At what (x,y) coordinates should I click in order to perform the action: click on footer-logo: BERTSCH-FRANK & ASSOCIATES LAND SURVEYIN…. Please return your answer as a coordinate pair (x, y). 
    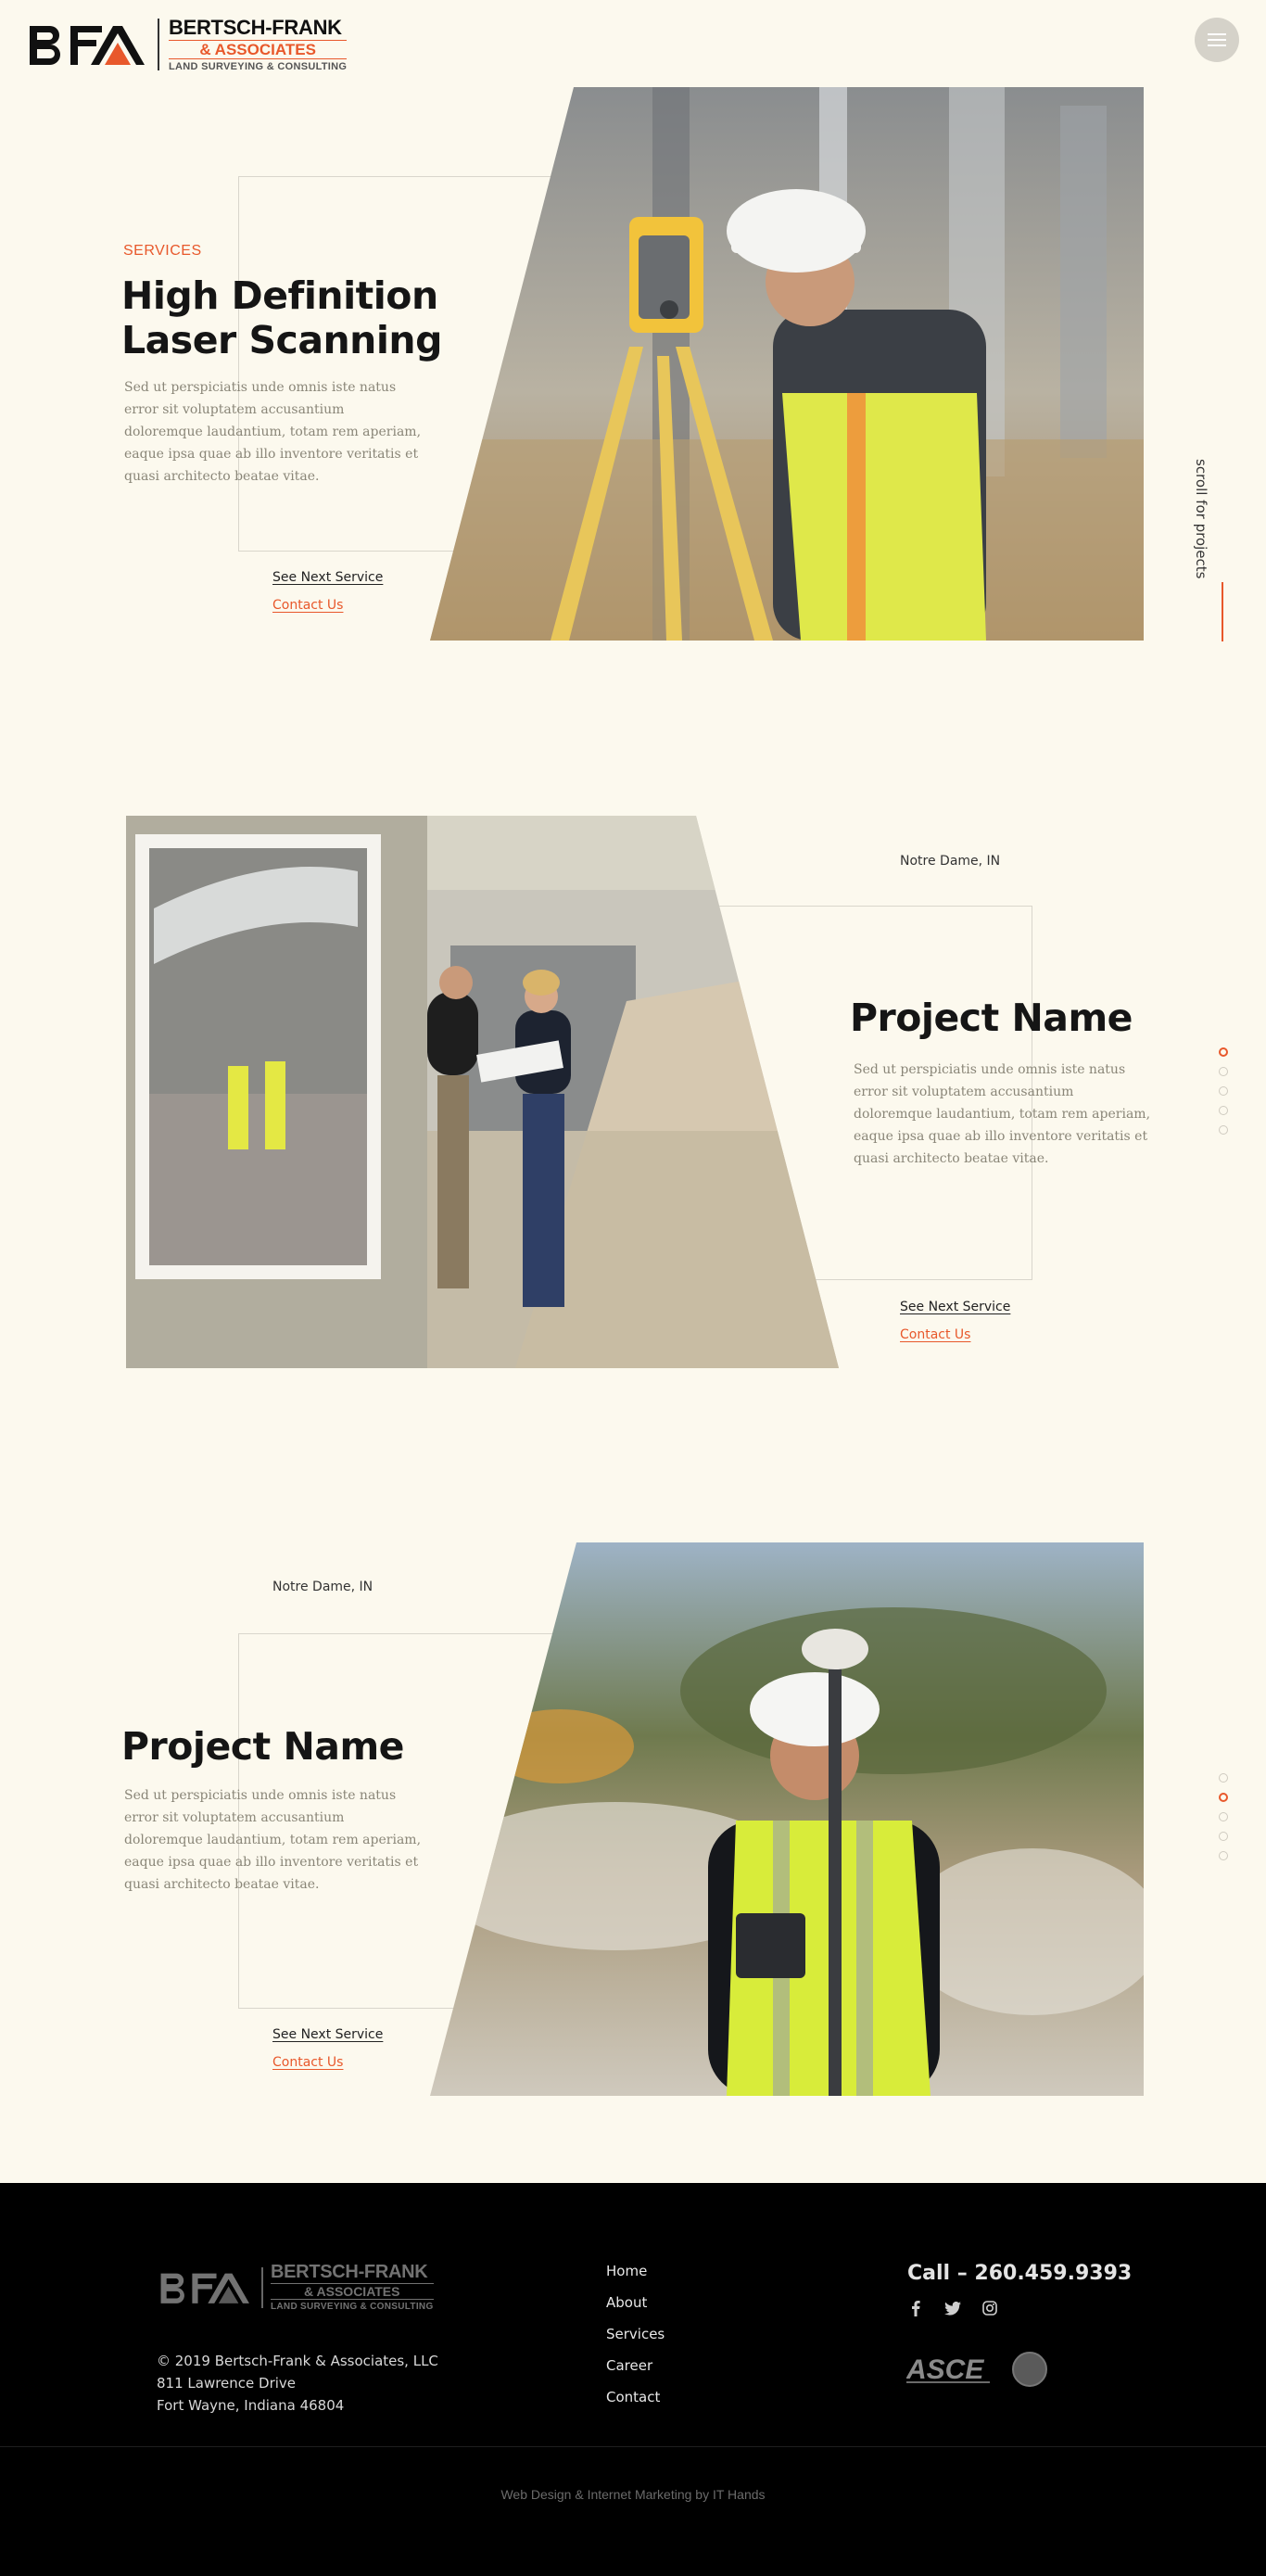
    Looking at the image, I should click on (296, 2287).